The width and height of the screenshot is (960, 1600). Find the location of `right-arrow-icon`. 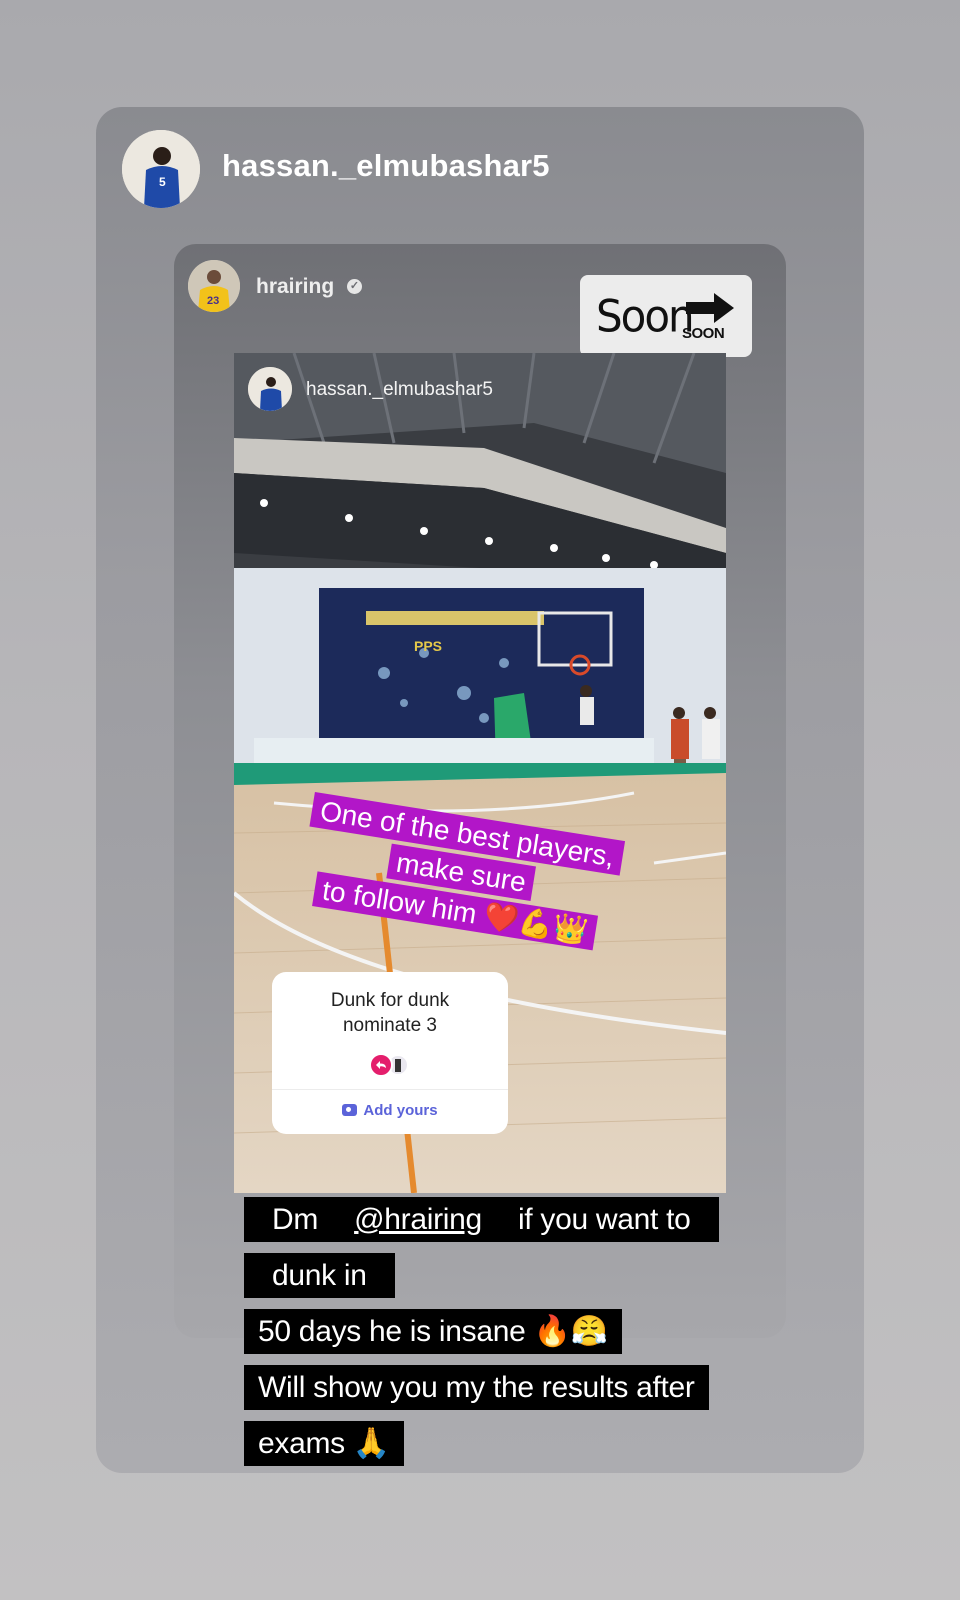

right-arrow-icon is located at coordinates (710, 308).